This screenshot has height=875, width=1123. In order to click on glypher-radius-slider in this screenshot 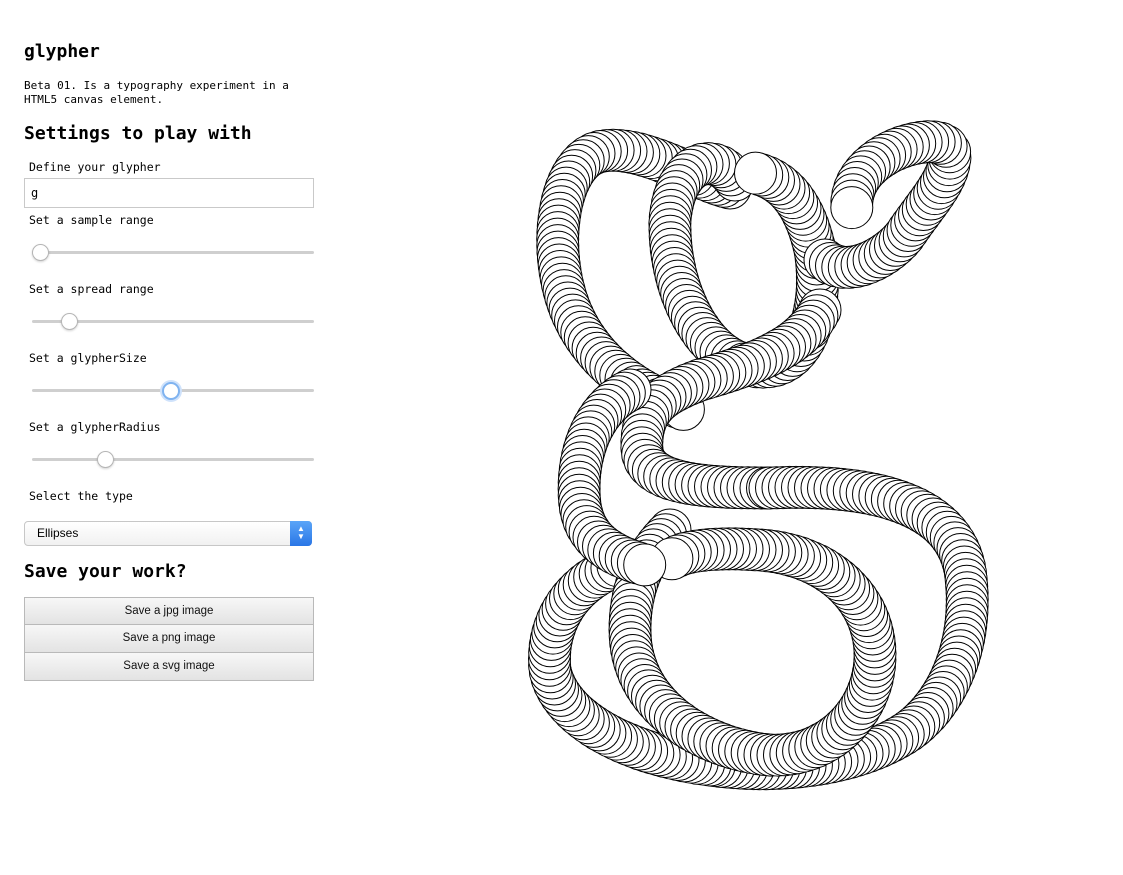, I will do `click(169, 459)`.